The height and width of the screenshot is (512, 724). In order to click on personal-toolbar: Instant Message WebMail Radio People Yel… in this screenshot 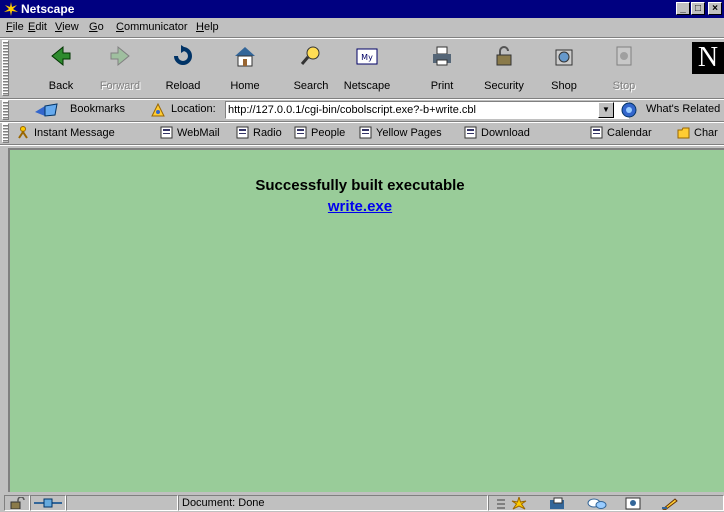, I will do `click(362, 133)`.